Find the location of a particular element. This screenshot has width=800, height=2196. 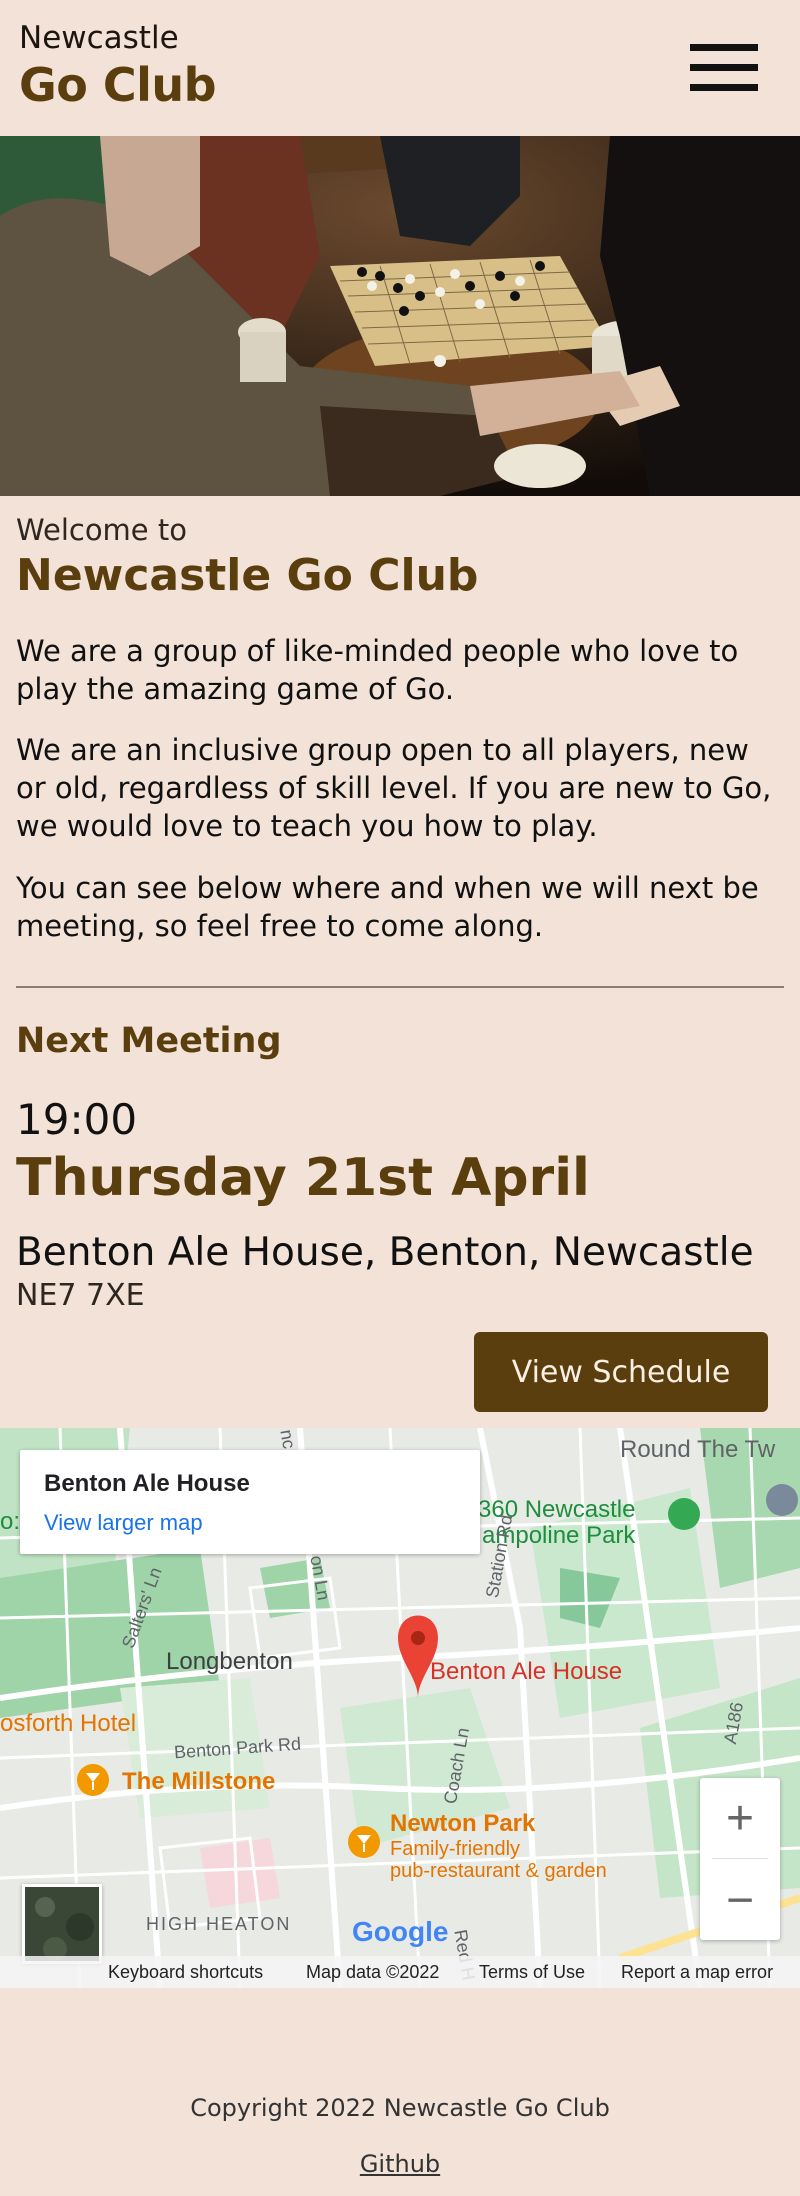

report-map-error-link: Report a map error is located at coordinates (697, 1972).